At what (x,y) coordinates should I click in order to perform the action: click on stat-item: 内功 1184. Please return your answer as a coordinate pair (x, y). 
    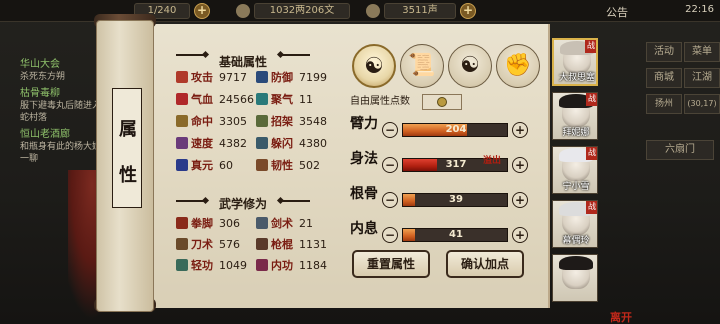
    Looking at the image, I should click on (291, 265).